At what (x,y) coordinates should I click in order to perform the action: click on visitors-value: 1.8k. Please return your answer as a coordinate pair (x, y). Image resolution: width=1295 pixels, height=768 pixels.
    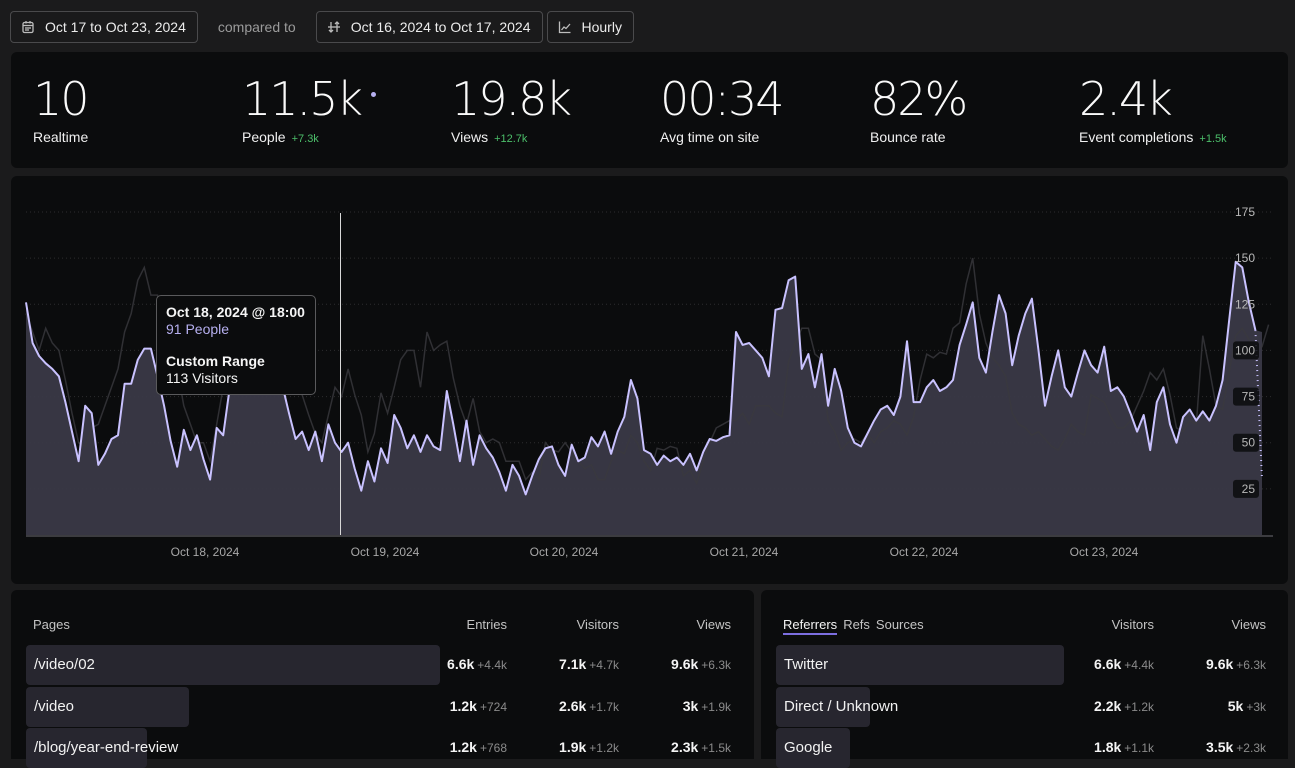
    Looking at the image, I should click on (1108, 747).